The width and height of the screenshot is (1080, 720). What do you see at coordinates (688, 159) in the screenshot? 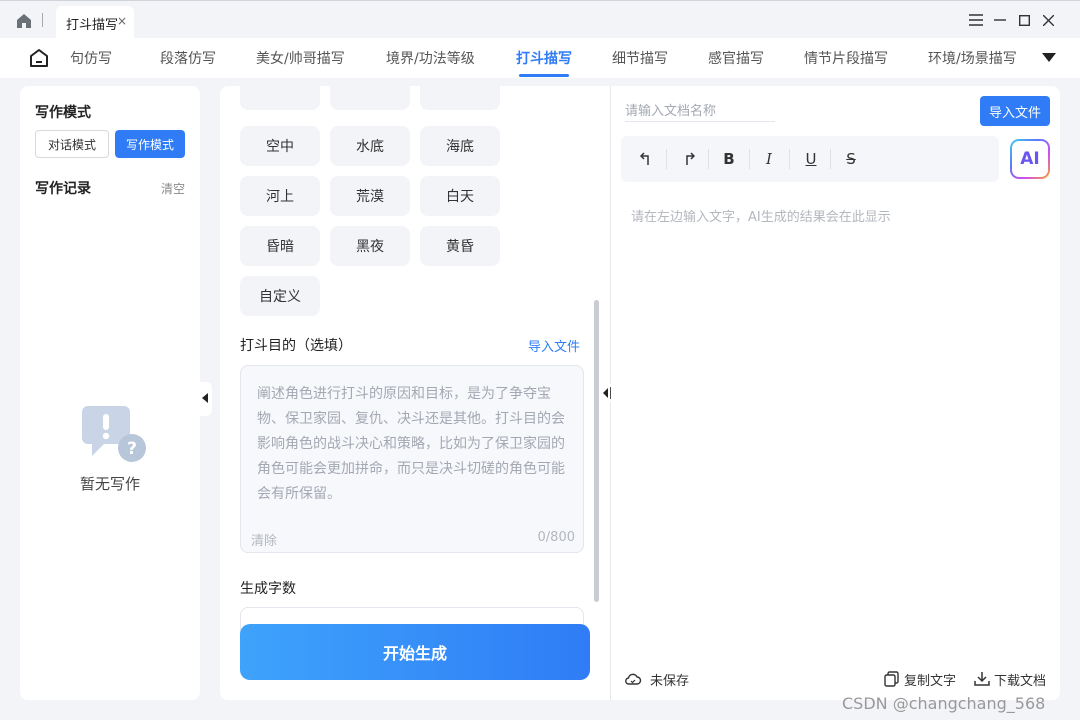
I see `redo-icon` at bounding box center [688, 159].